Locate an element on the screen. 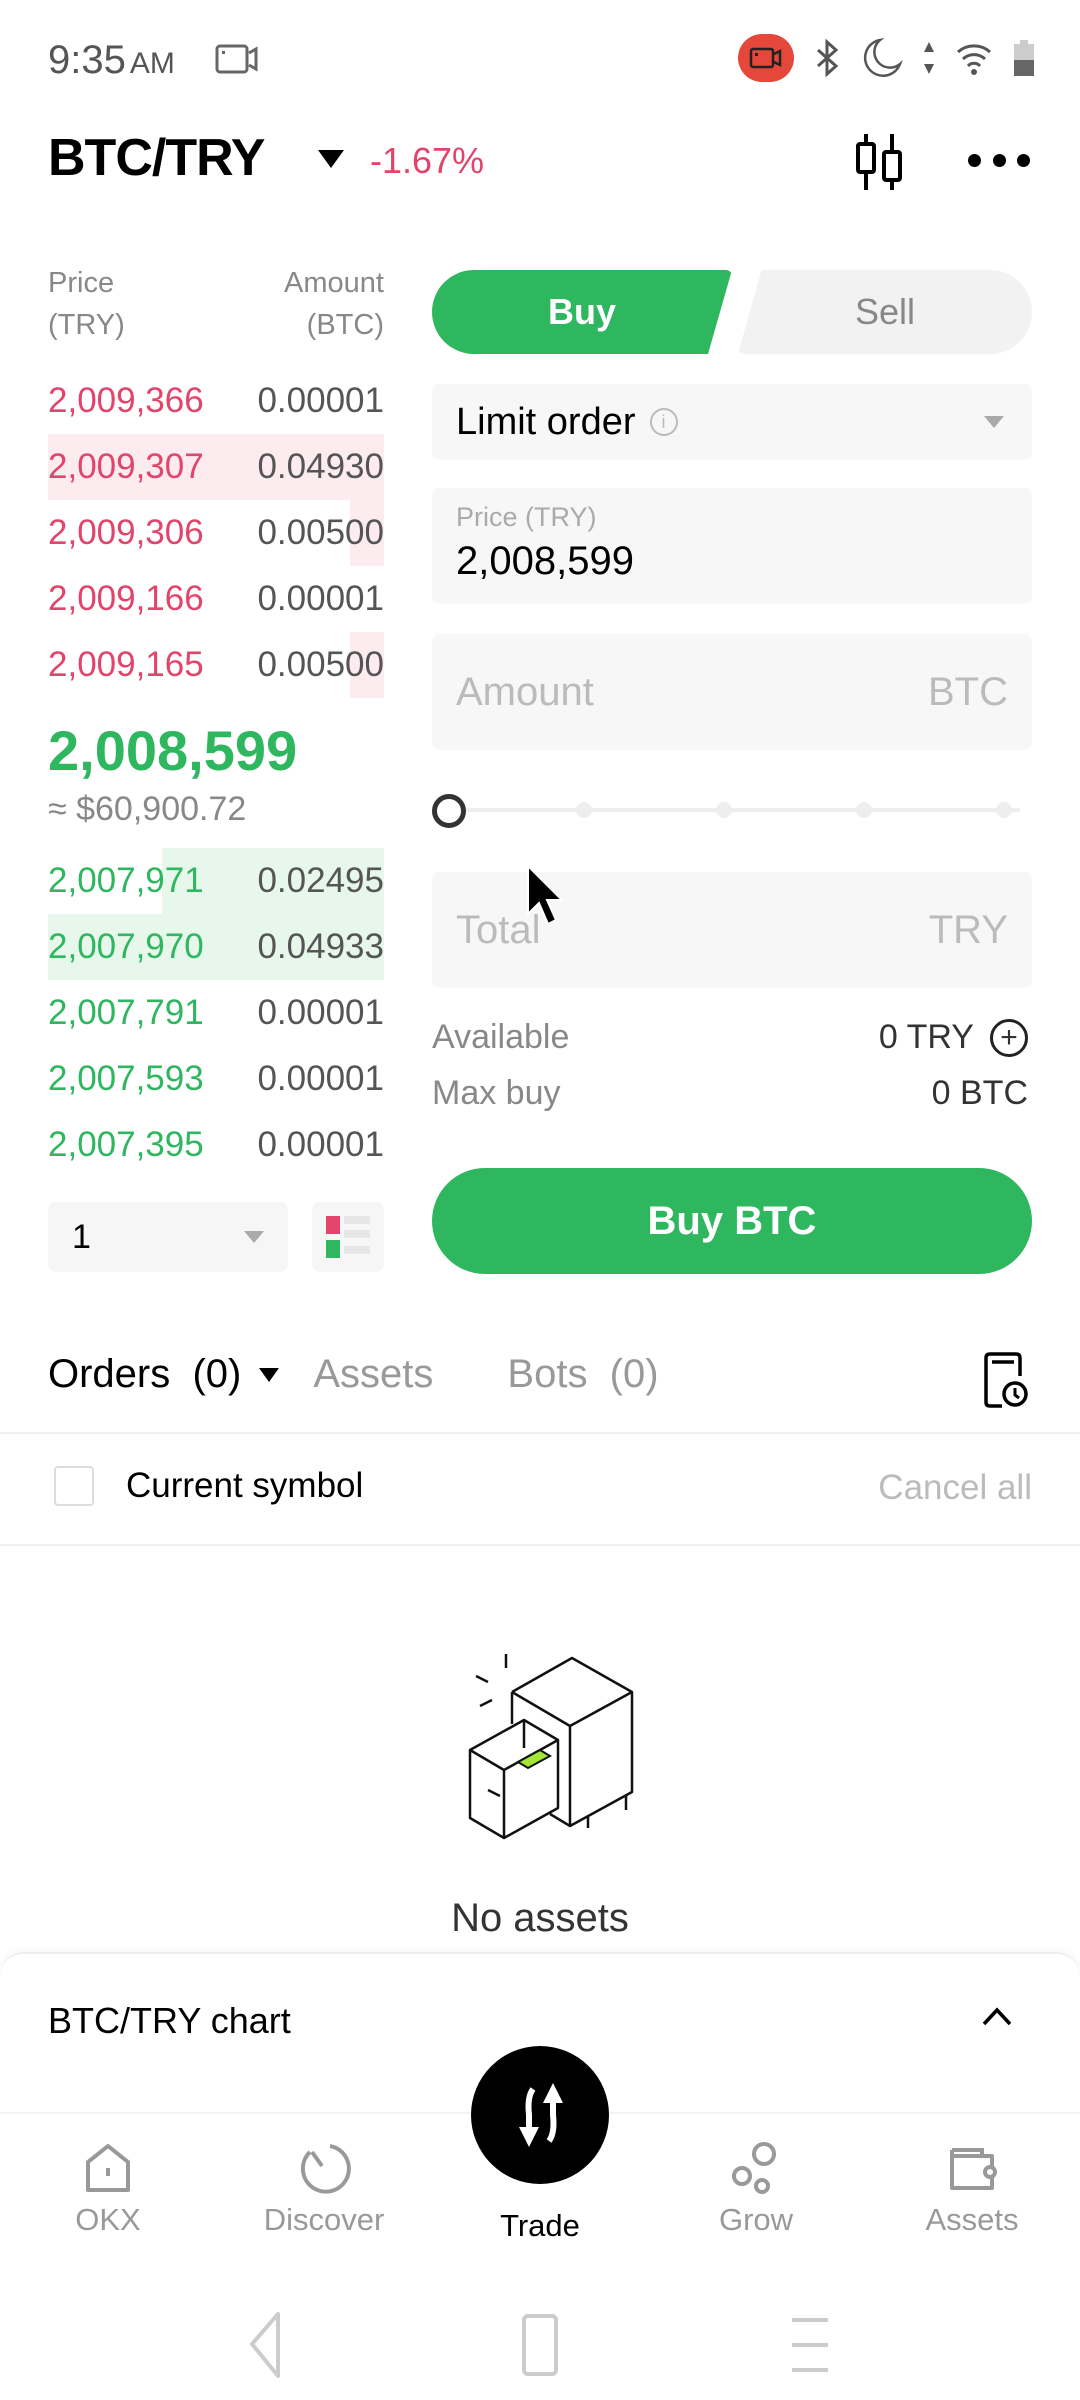 The image size is (1080, 2400). tab-orders: Orders (0) is located at coordinates (164, 1374).